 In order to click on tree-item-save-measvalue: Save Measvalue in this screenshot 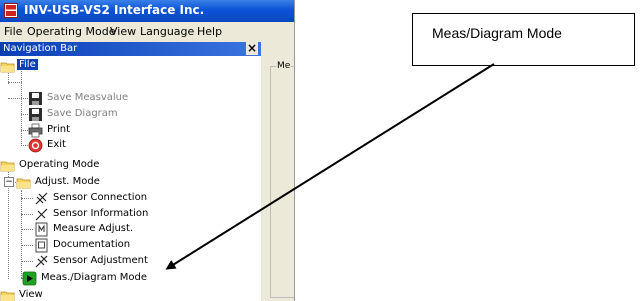, I will do `click(93, 98)`.